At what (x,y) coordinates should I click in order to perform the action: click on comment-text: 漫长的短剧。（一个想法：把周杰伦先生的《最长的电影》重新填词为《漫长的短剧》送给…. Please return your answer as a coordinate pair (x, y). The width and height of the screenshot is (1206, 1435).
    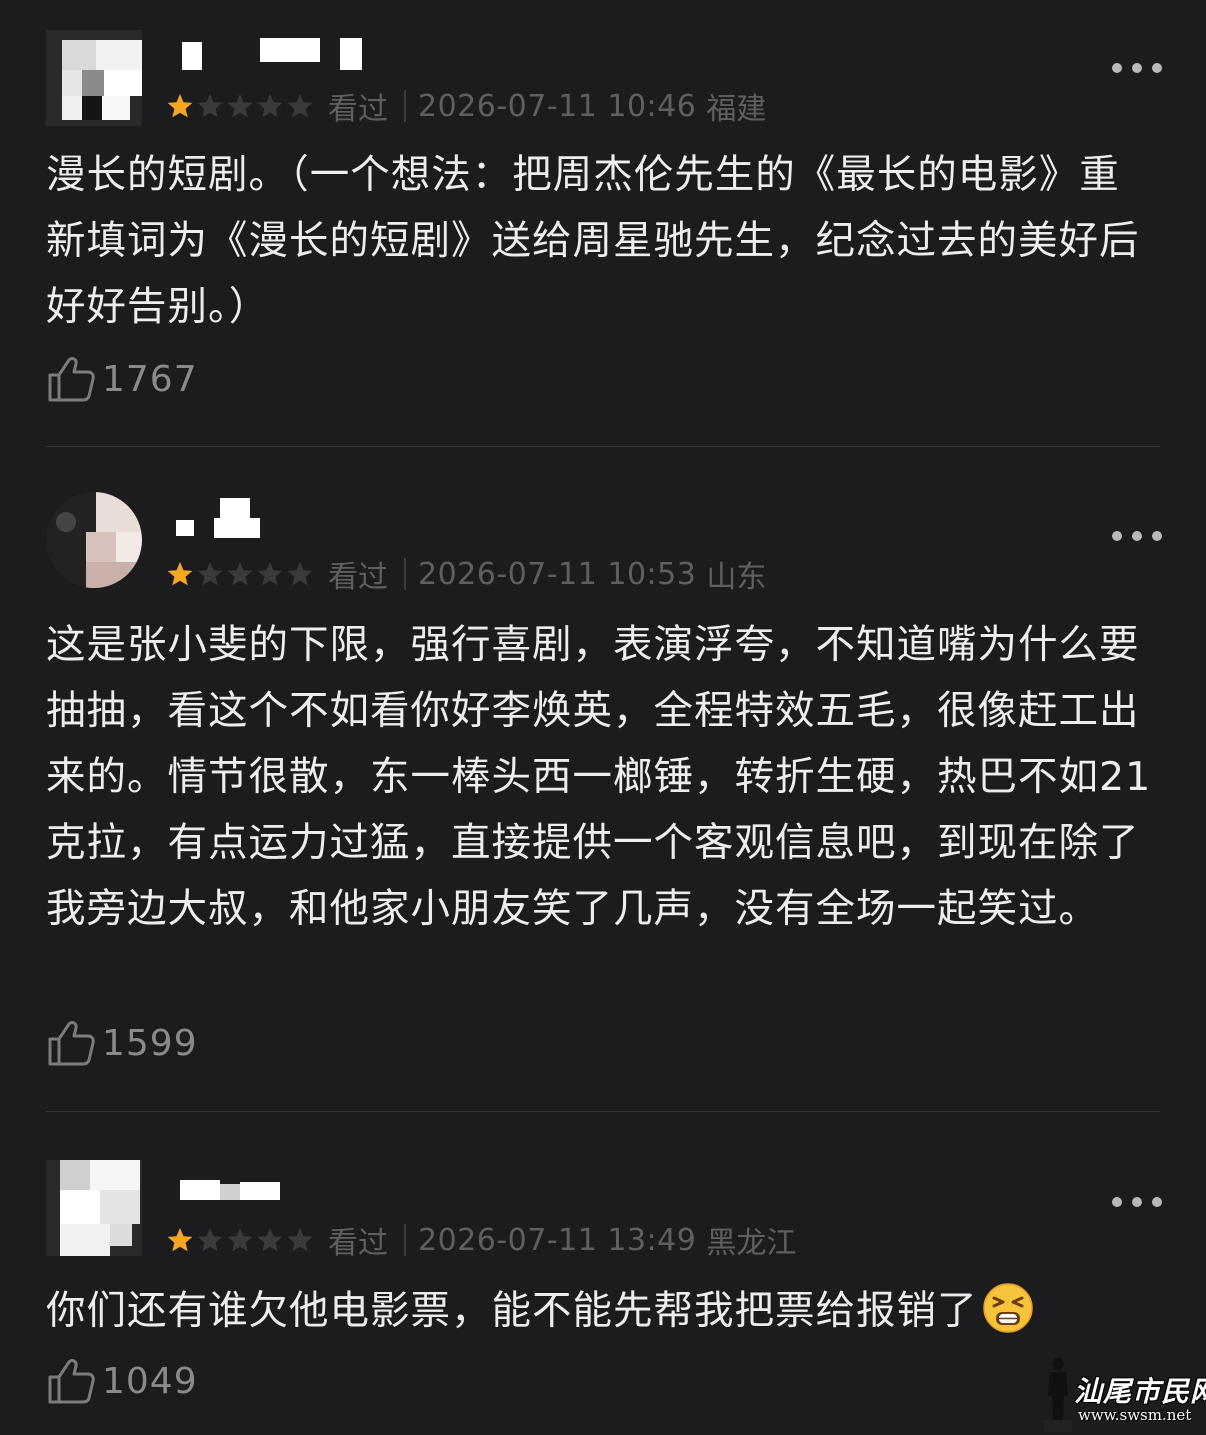
    Looking at the image, I should click on (593, 241).